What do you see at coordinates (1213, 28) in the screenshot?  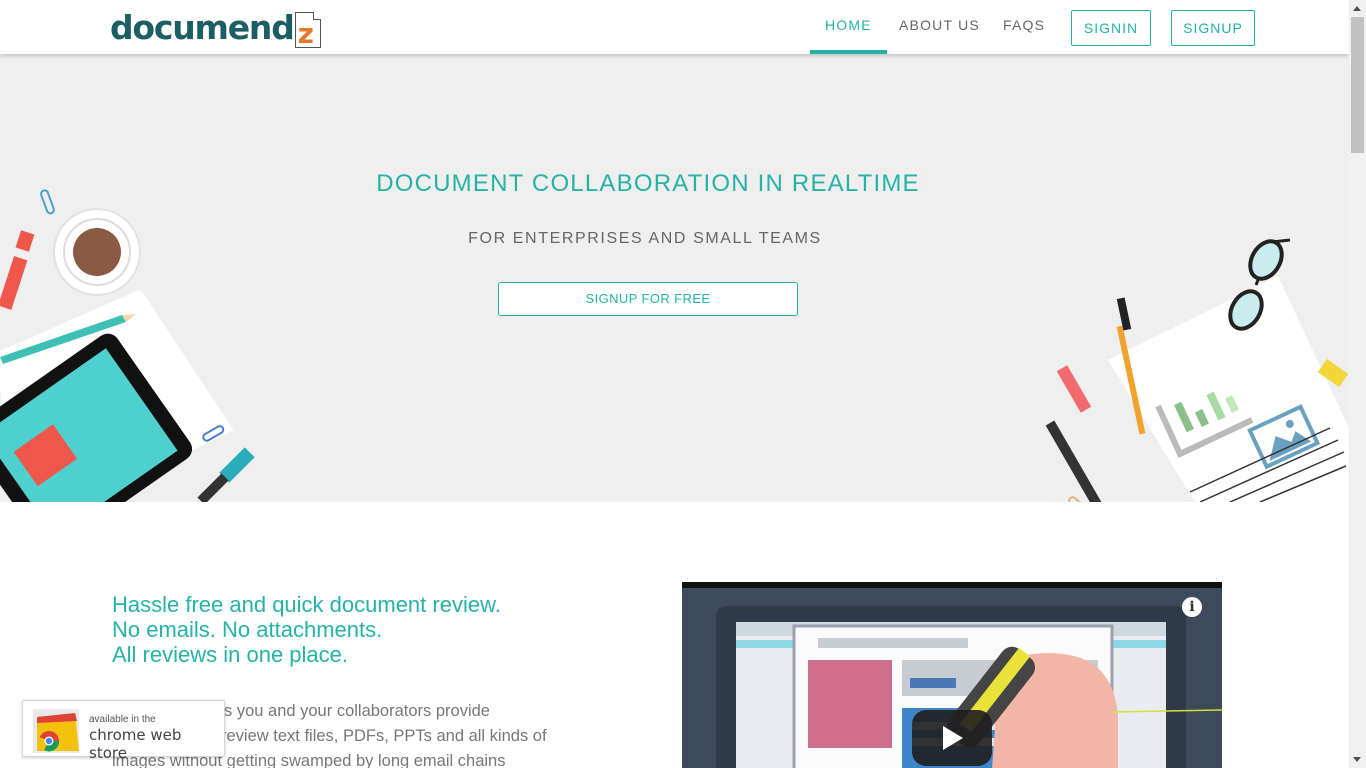 I see `signup-button: SIGNUP` at bounding box center [1213, 28].